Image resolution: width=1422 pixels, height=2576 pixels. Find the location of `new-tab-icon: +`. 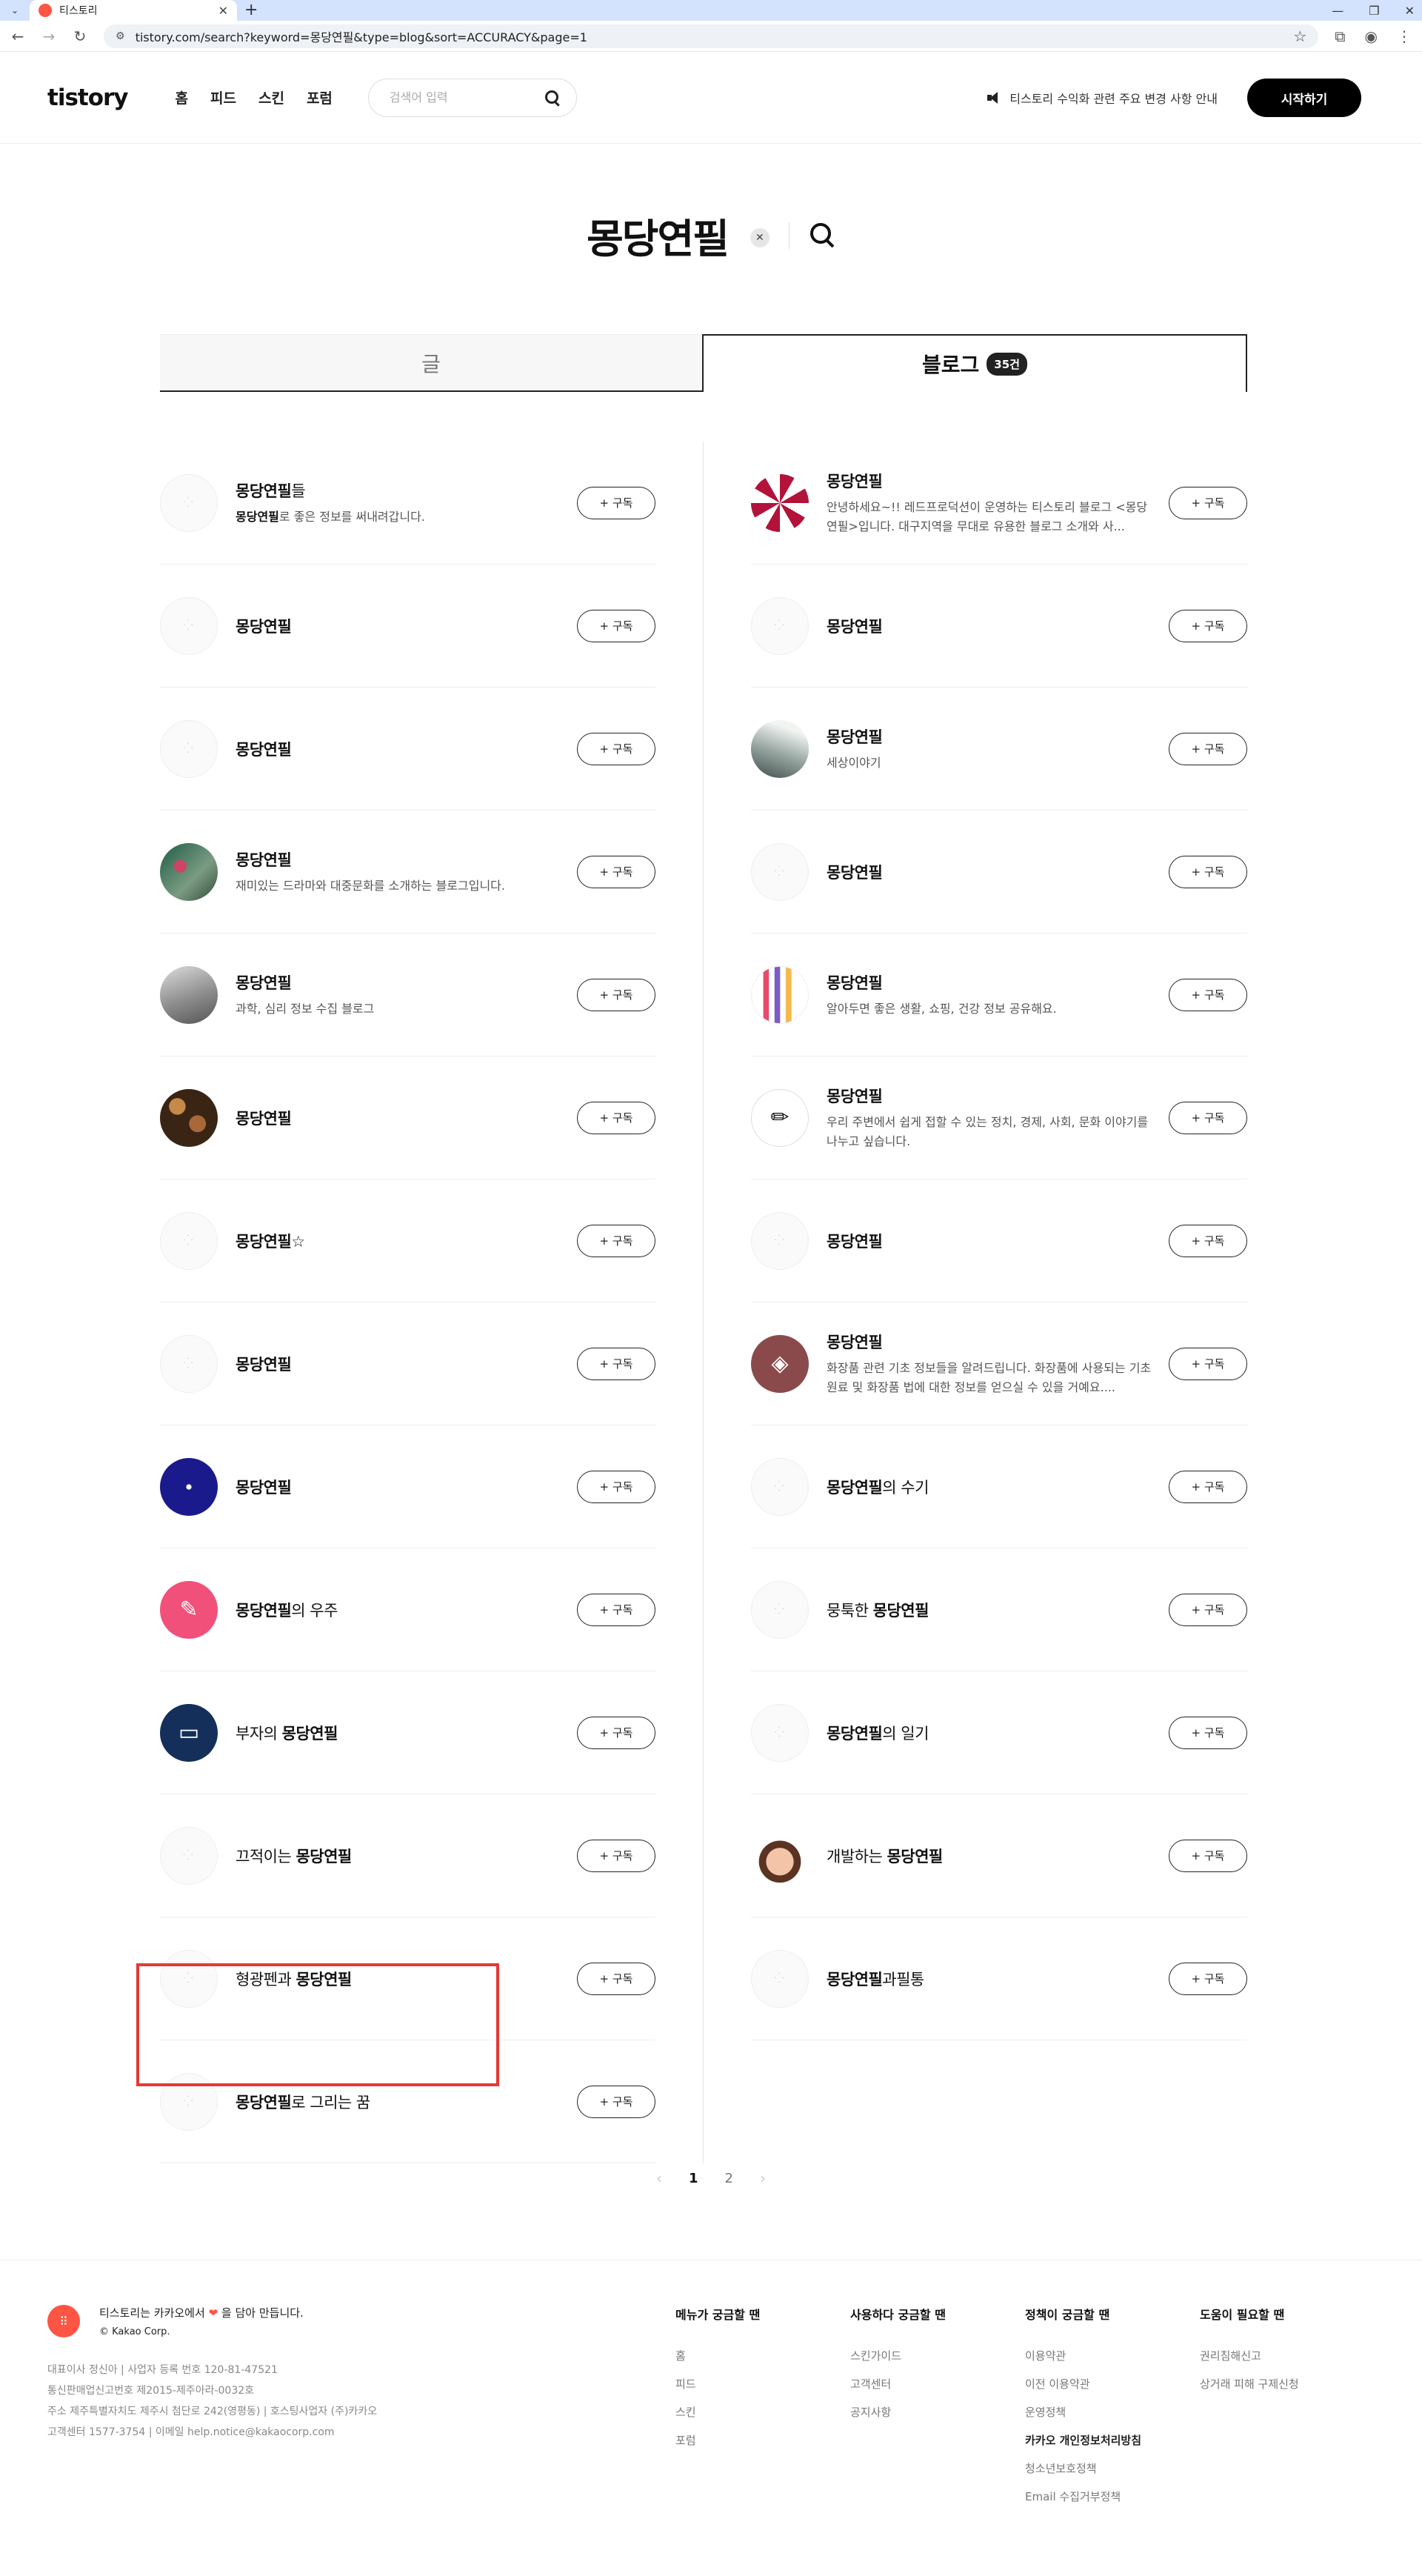

new-tab-icon: + is located at coordinates (251, 10).